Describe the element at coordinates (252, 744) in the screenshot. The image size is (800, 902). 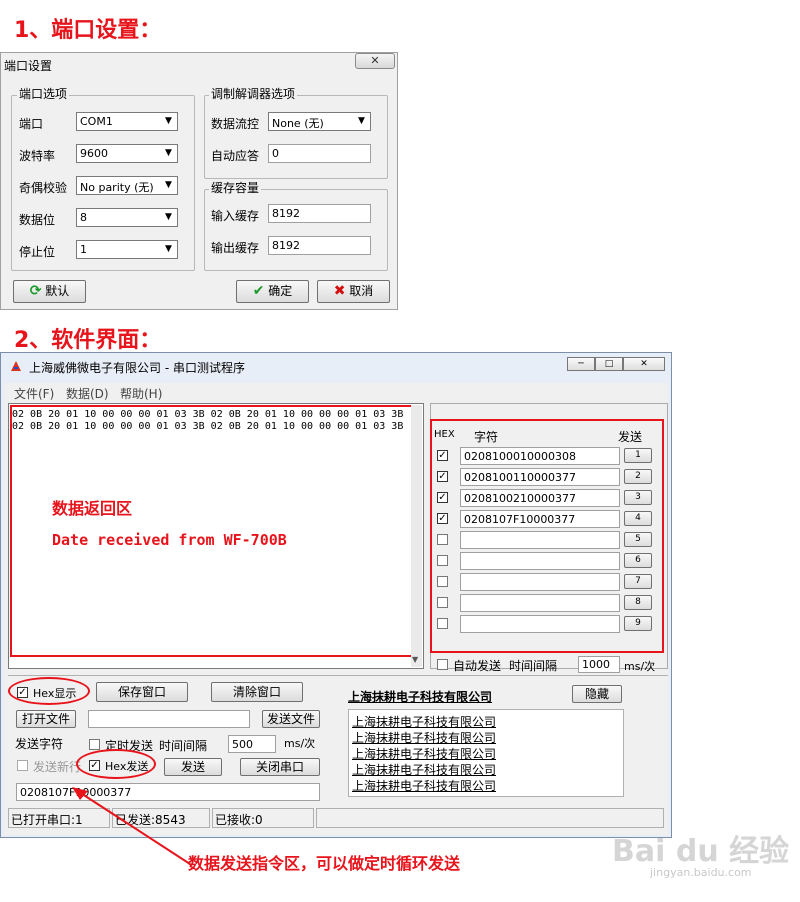
I see `interval-input: 500` at that location.